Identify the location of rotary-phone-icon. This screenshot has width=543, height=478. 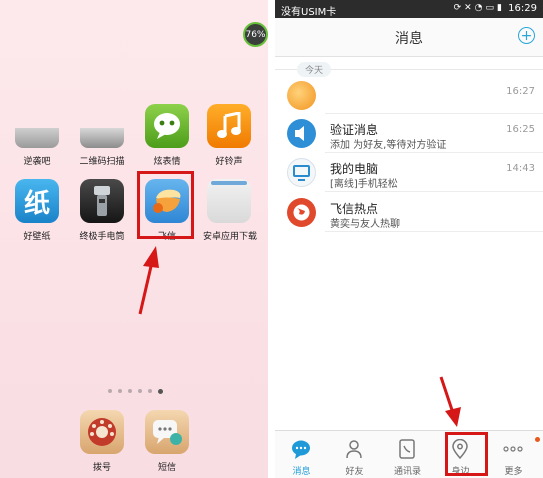
(102, 432).